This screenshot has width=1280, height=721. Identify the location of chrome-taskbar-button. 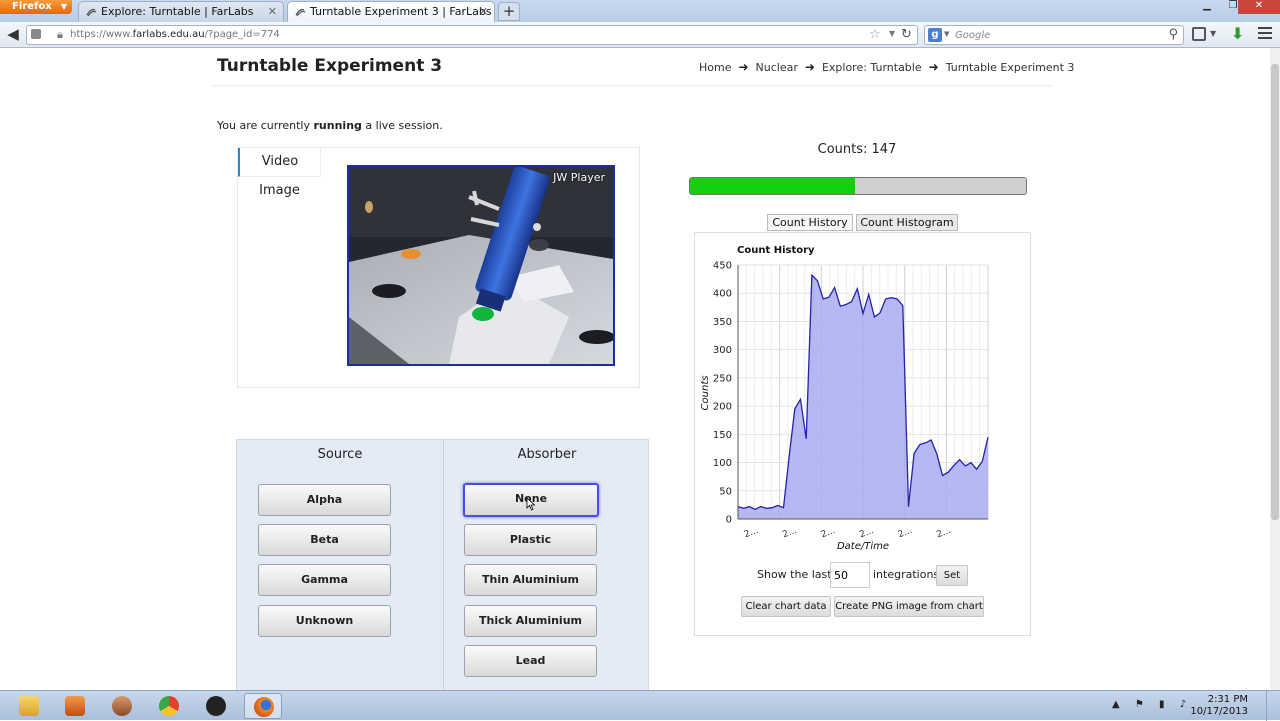
(169, 706).